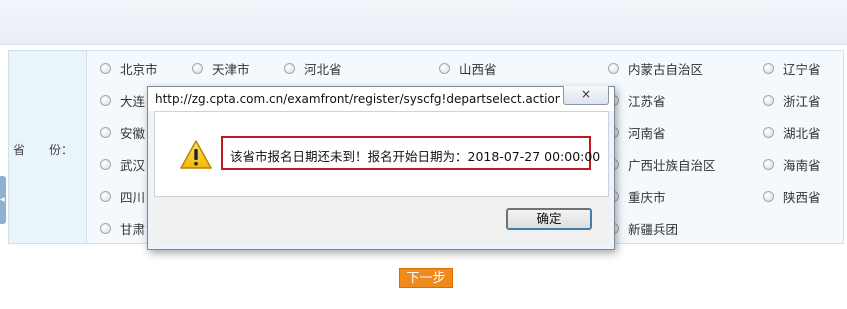  Describe the element at coordinates (129, 68) in the screenshot. I see `province-option: 北京市` at that location.